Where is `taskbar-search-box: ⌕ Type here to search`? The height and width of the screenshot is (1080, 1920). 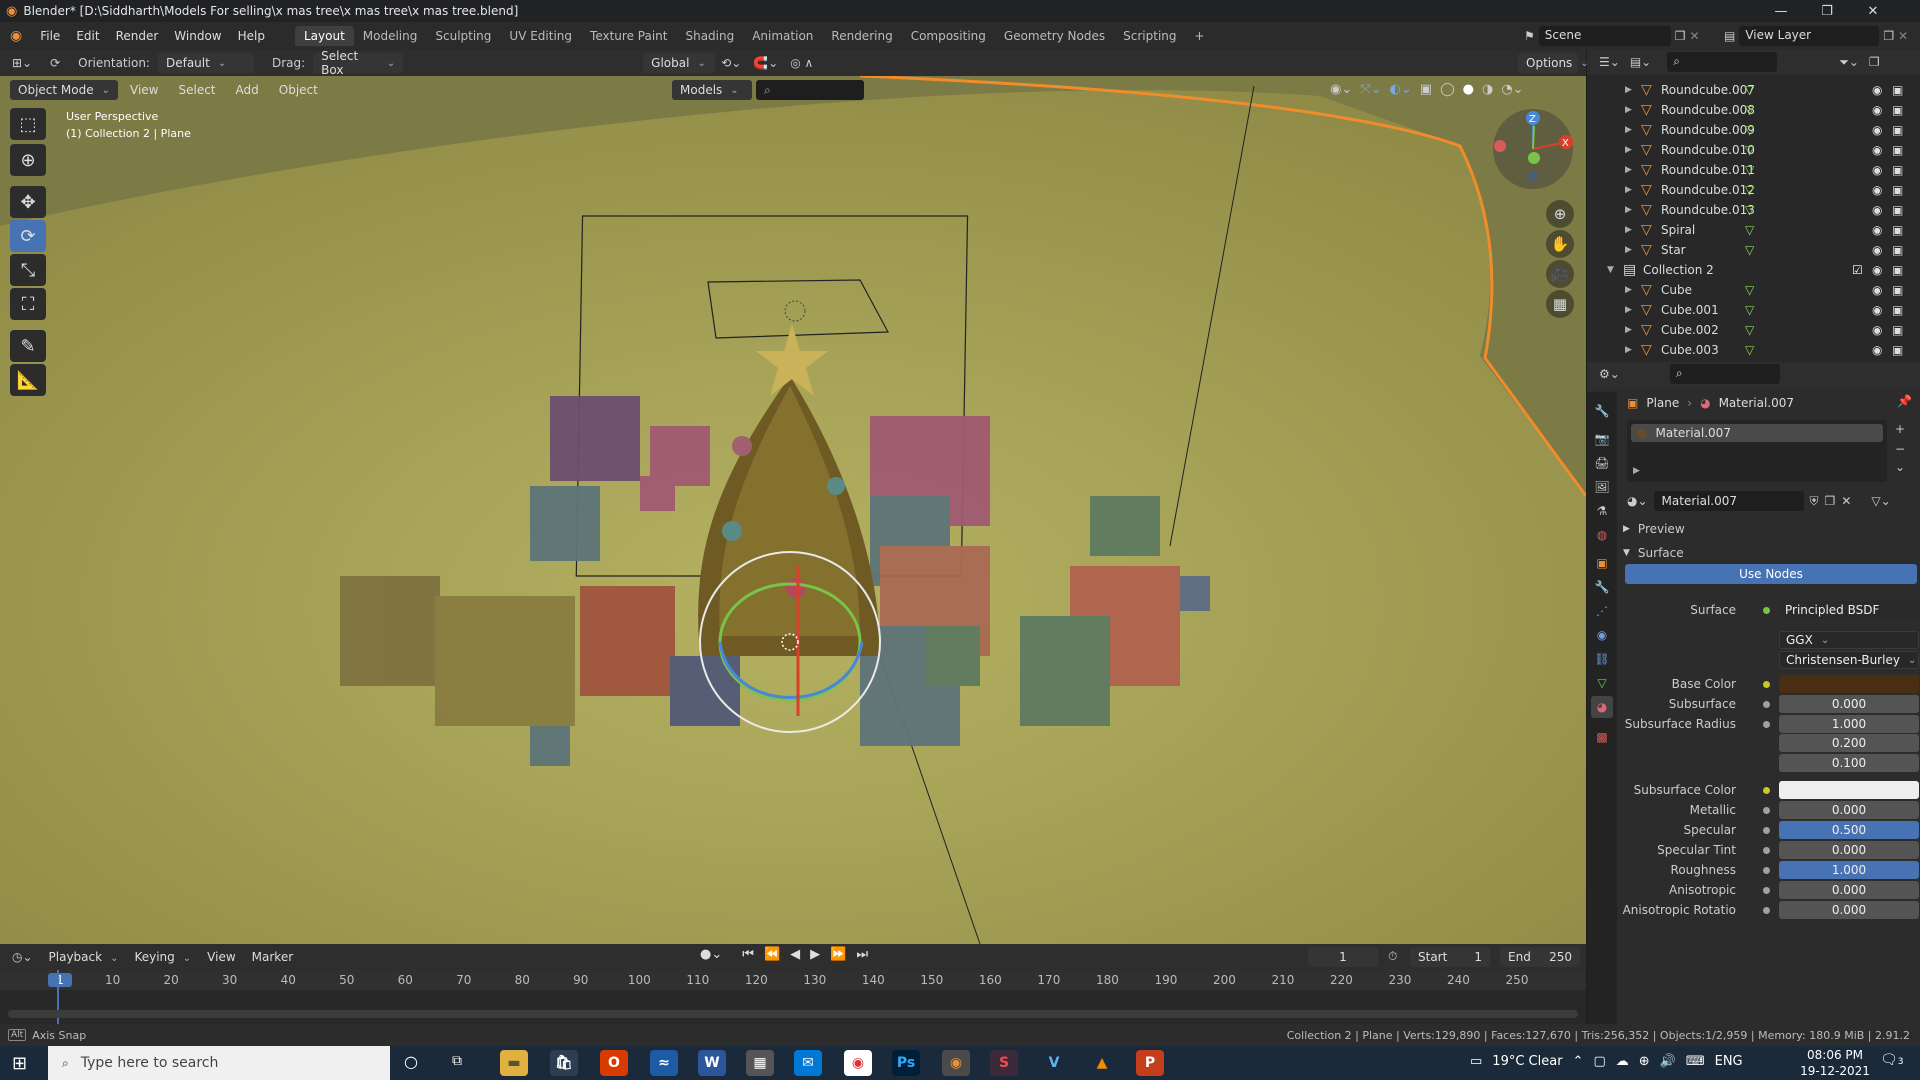
taskbar-search-box: ⌕ Type here to search is located at coordinates (219, 1063).